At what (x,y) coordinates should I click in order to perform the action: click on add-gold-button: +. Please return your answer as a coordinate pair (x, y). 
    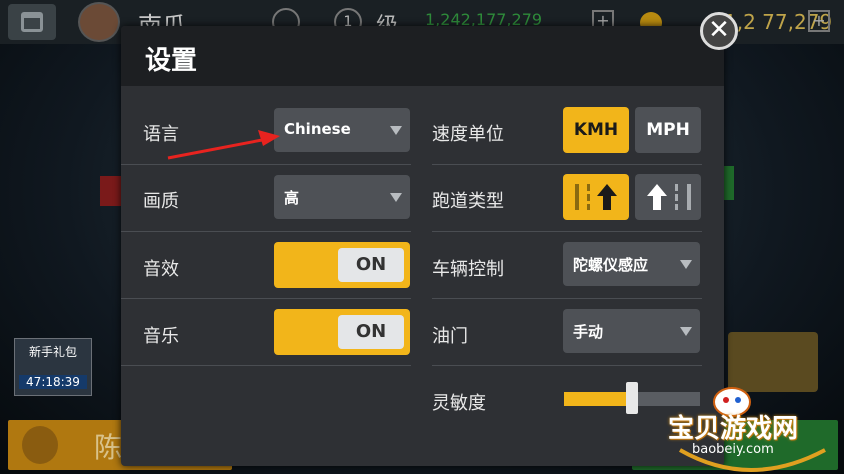
    Looking at the image, I should click on (819, 21).